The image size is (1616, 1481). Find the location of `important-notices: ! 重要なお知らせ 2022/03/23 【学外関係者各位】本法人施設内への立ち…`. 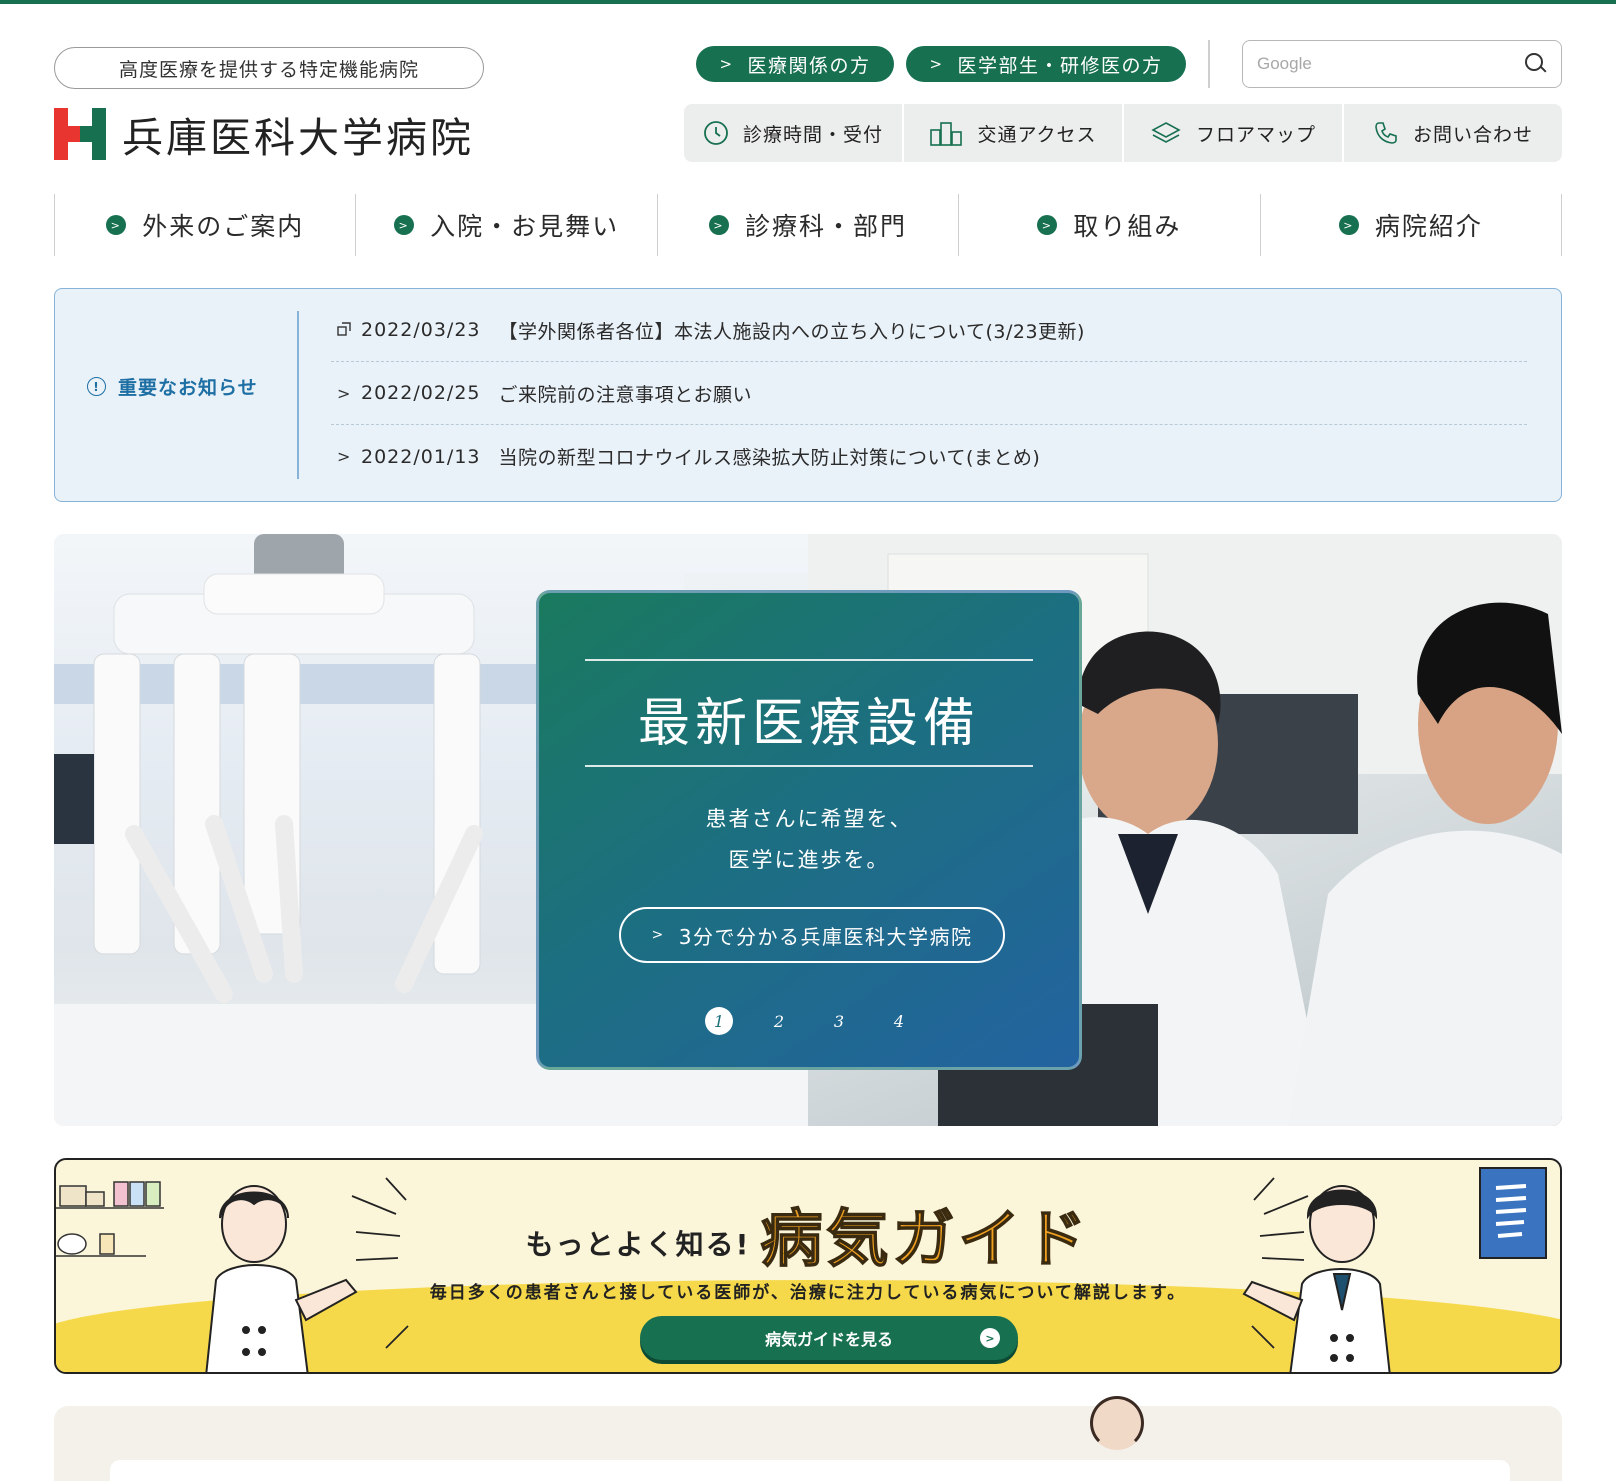

important-notices: ! 重要なお知らせ 2022/03/23 【学外関係者各位】本法人施設内への立ち… is located at coordinates (808, 395).